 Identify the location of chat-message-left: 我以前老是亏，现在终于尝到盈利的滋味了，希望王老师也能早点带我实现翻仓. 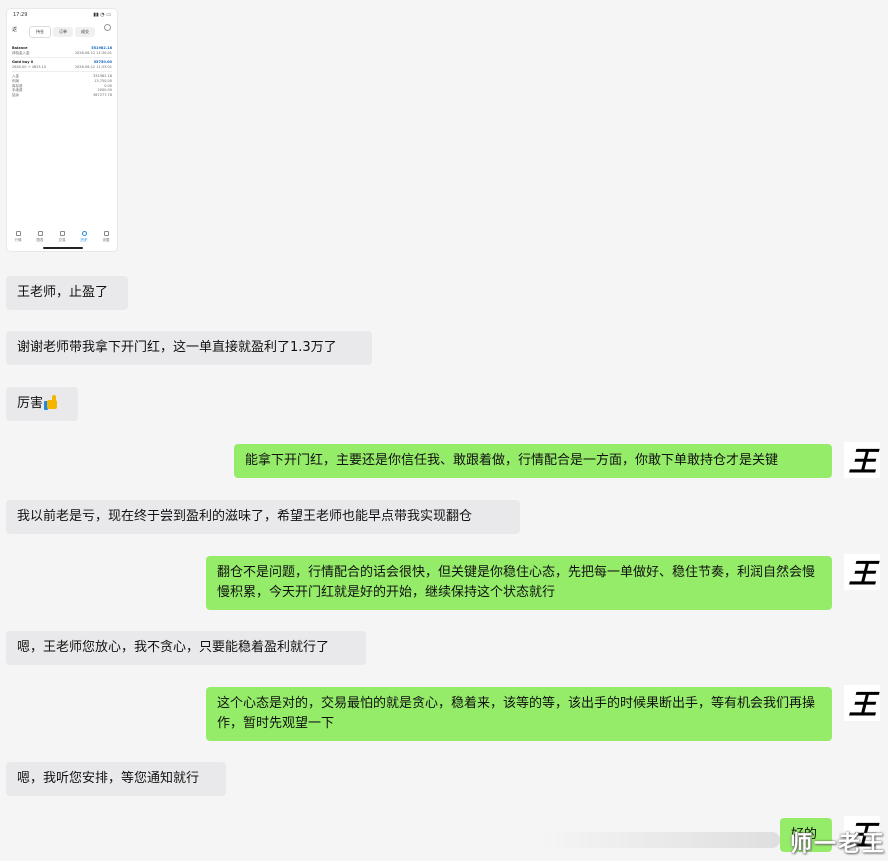
(263, 517).